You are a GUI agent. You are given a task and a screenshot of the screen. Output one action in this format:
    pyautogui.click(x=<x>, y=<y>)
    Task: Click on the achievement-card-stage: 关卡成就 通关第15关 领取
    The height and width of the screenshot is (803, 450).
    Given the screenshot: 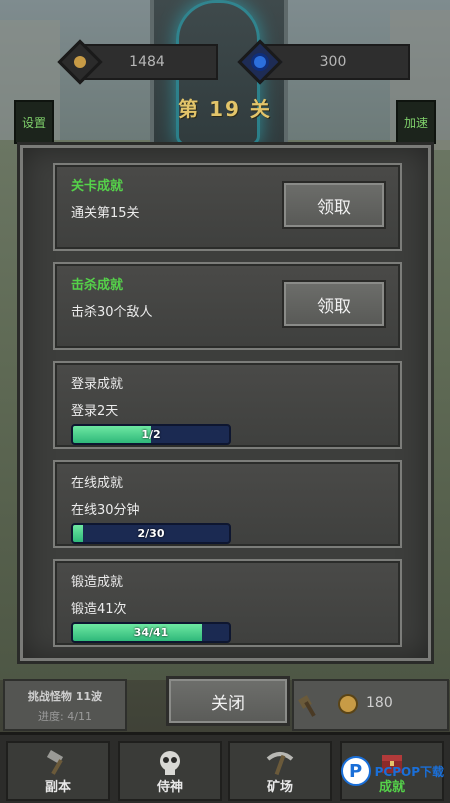 What is the action you would take?
    pyautogui.click(x=227, y=207)
    